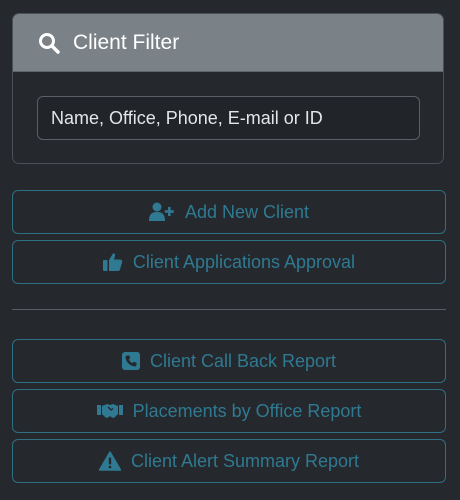 Image resolution: width=460 pixels, height=500 pixels. I want to click on add-new-client-button: Add New Client, so click(229, 212).